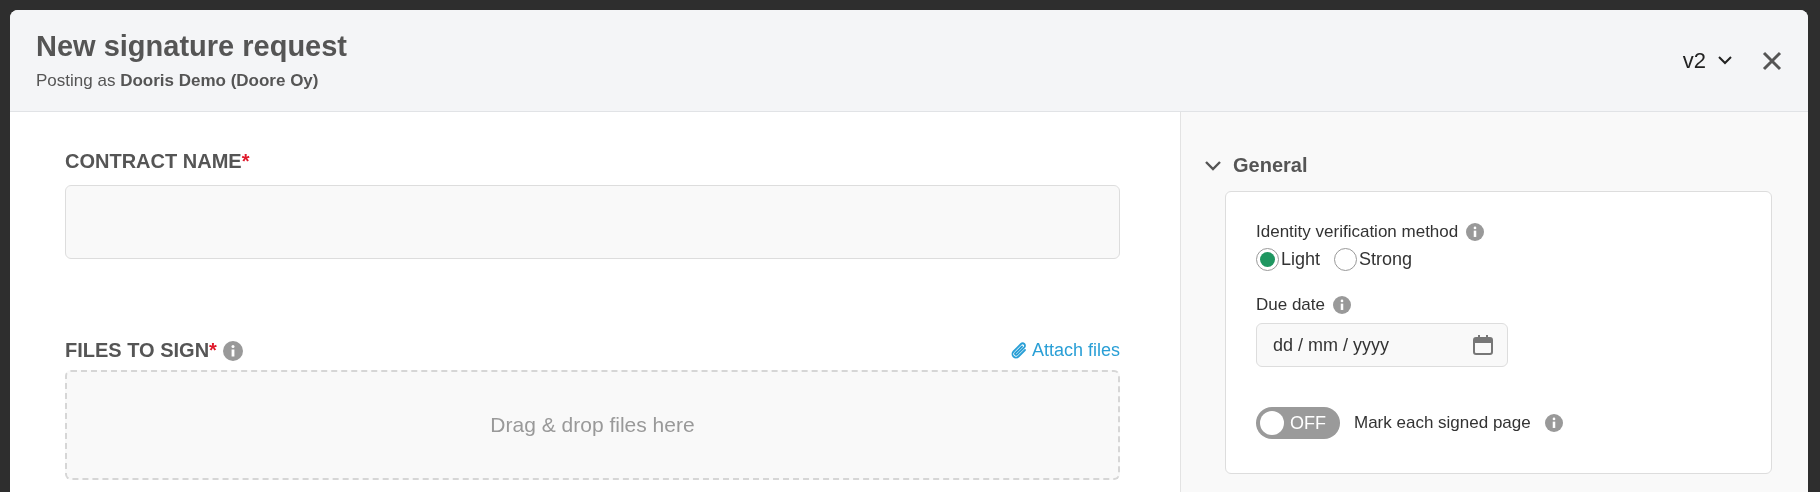 The image size is (1820, 492). Describe the element at coordinates (153, 161) in the screenshot. I see `field-label: CONTRACT NAME` at that location.